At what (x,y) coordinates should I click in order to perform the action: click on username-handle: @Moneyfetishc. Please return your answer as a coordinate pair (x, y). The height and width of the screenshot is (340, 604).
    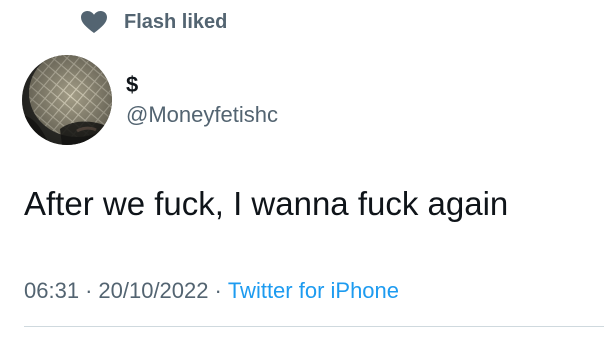
    Looking at the image, I should click on (202, 115).